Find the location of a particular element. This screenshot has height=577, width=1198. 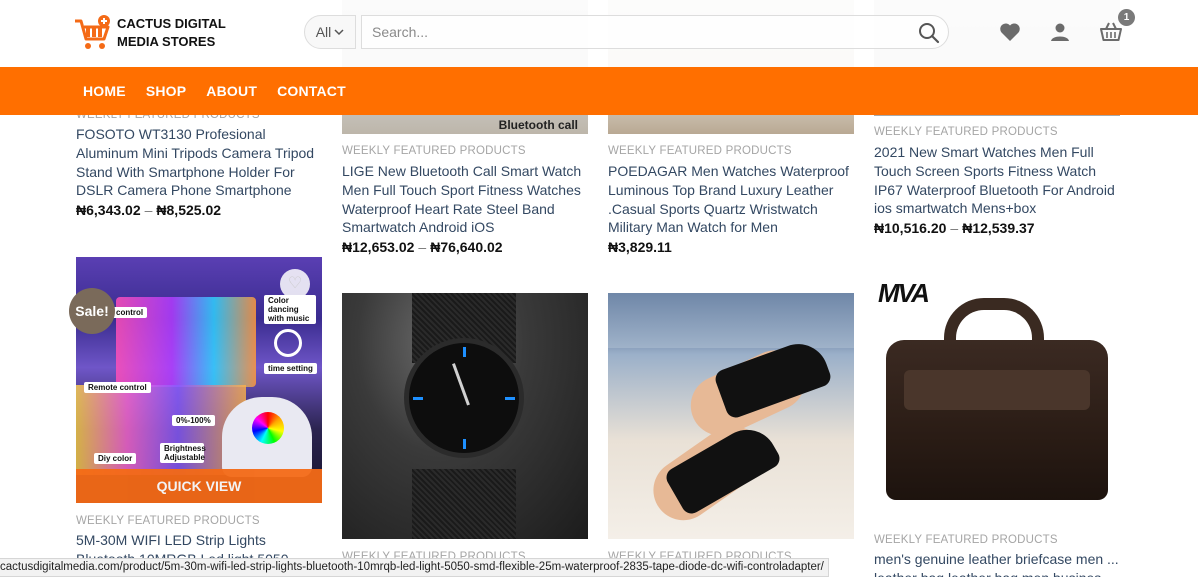

clock-icon is located at coordinates (288, 343).